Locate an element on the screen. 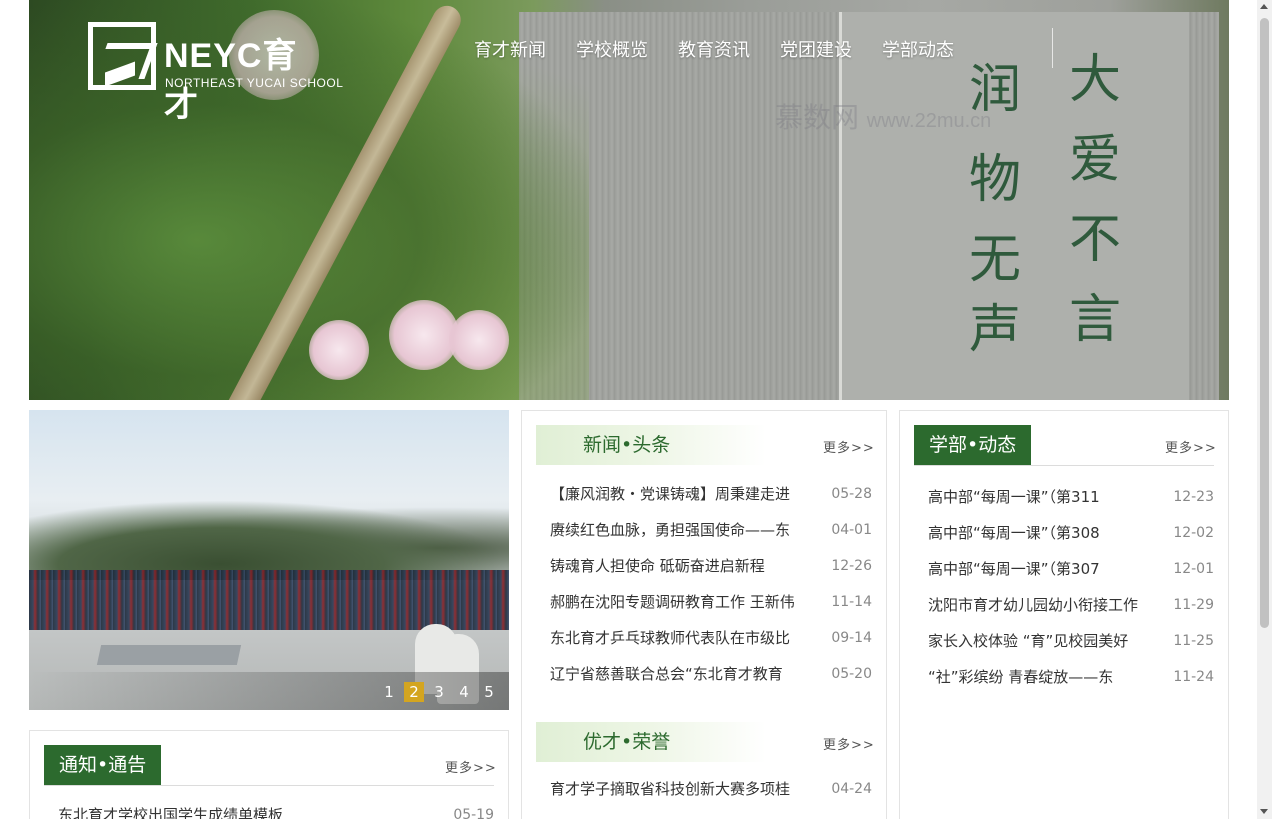  scrollbar-thumb is located at coordinates (1264, 323).